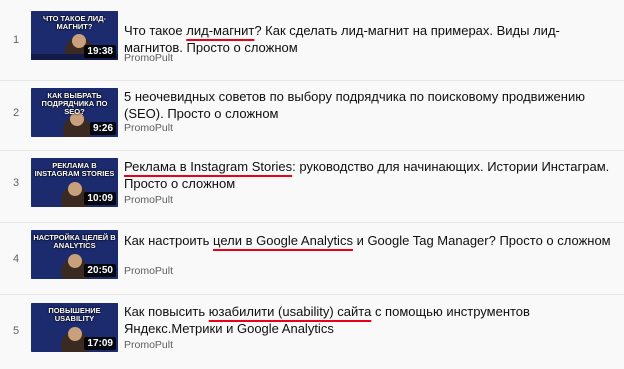  What do you see at coordinates (100, 198) in the screenshot?
I see `duration-badge: 10:09` at bounding box center [100, 198].